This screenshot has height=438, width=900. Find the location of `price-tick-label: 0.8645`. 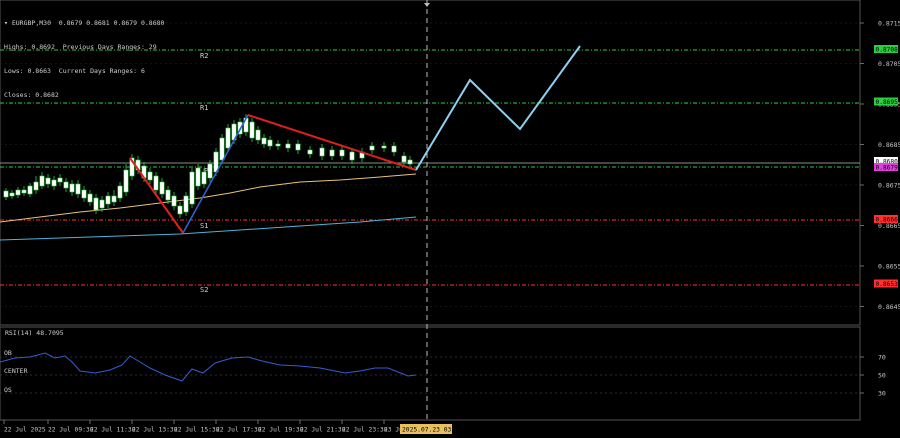

price-tick-label: 0.8645 is located at coordinates (889, 307).